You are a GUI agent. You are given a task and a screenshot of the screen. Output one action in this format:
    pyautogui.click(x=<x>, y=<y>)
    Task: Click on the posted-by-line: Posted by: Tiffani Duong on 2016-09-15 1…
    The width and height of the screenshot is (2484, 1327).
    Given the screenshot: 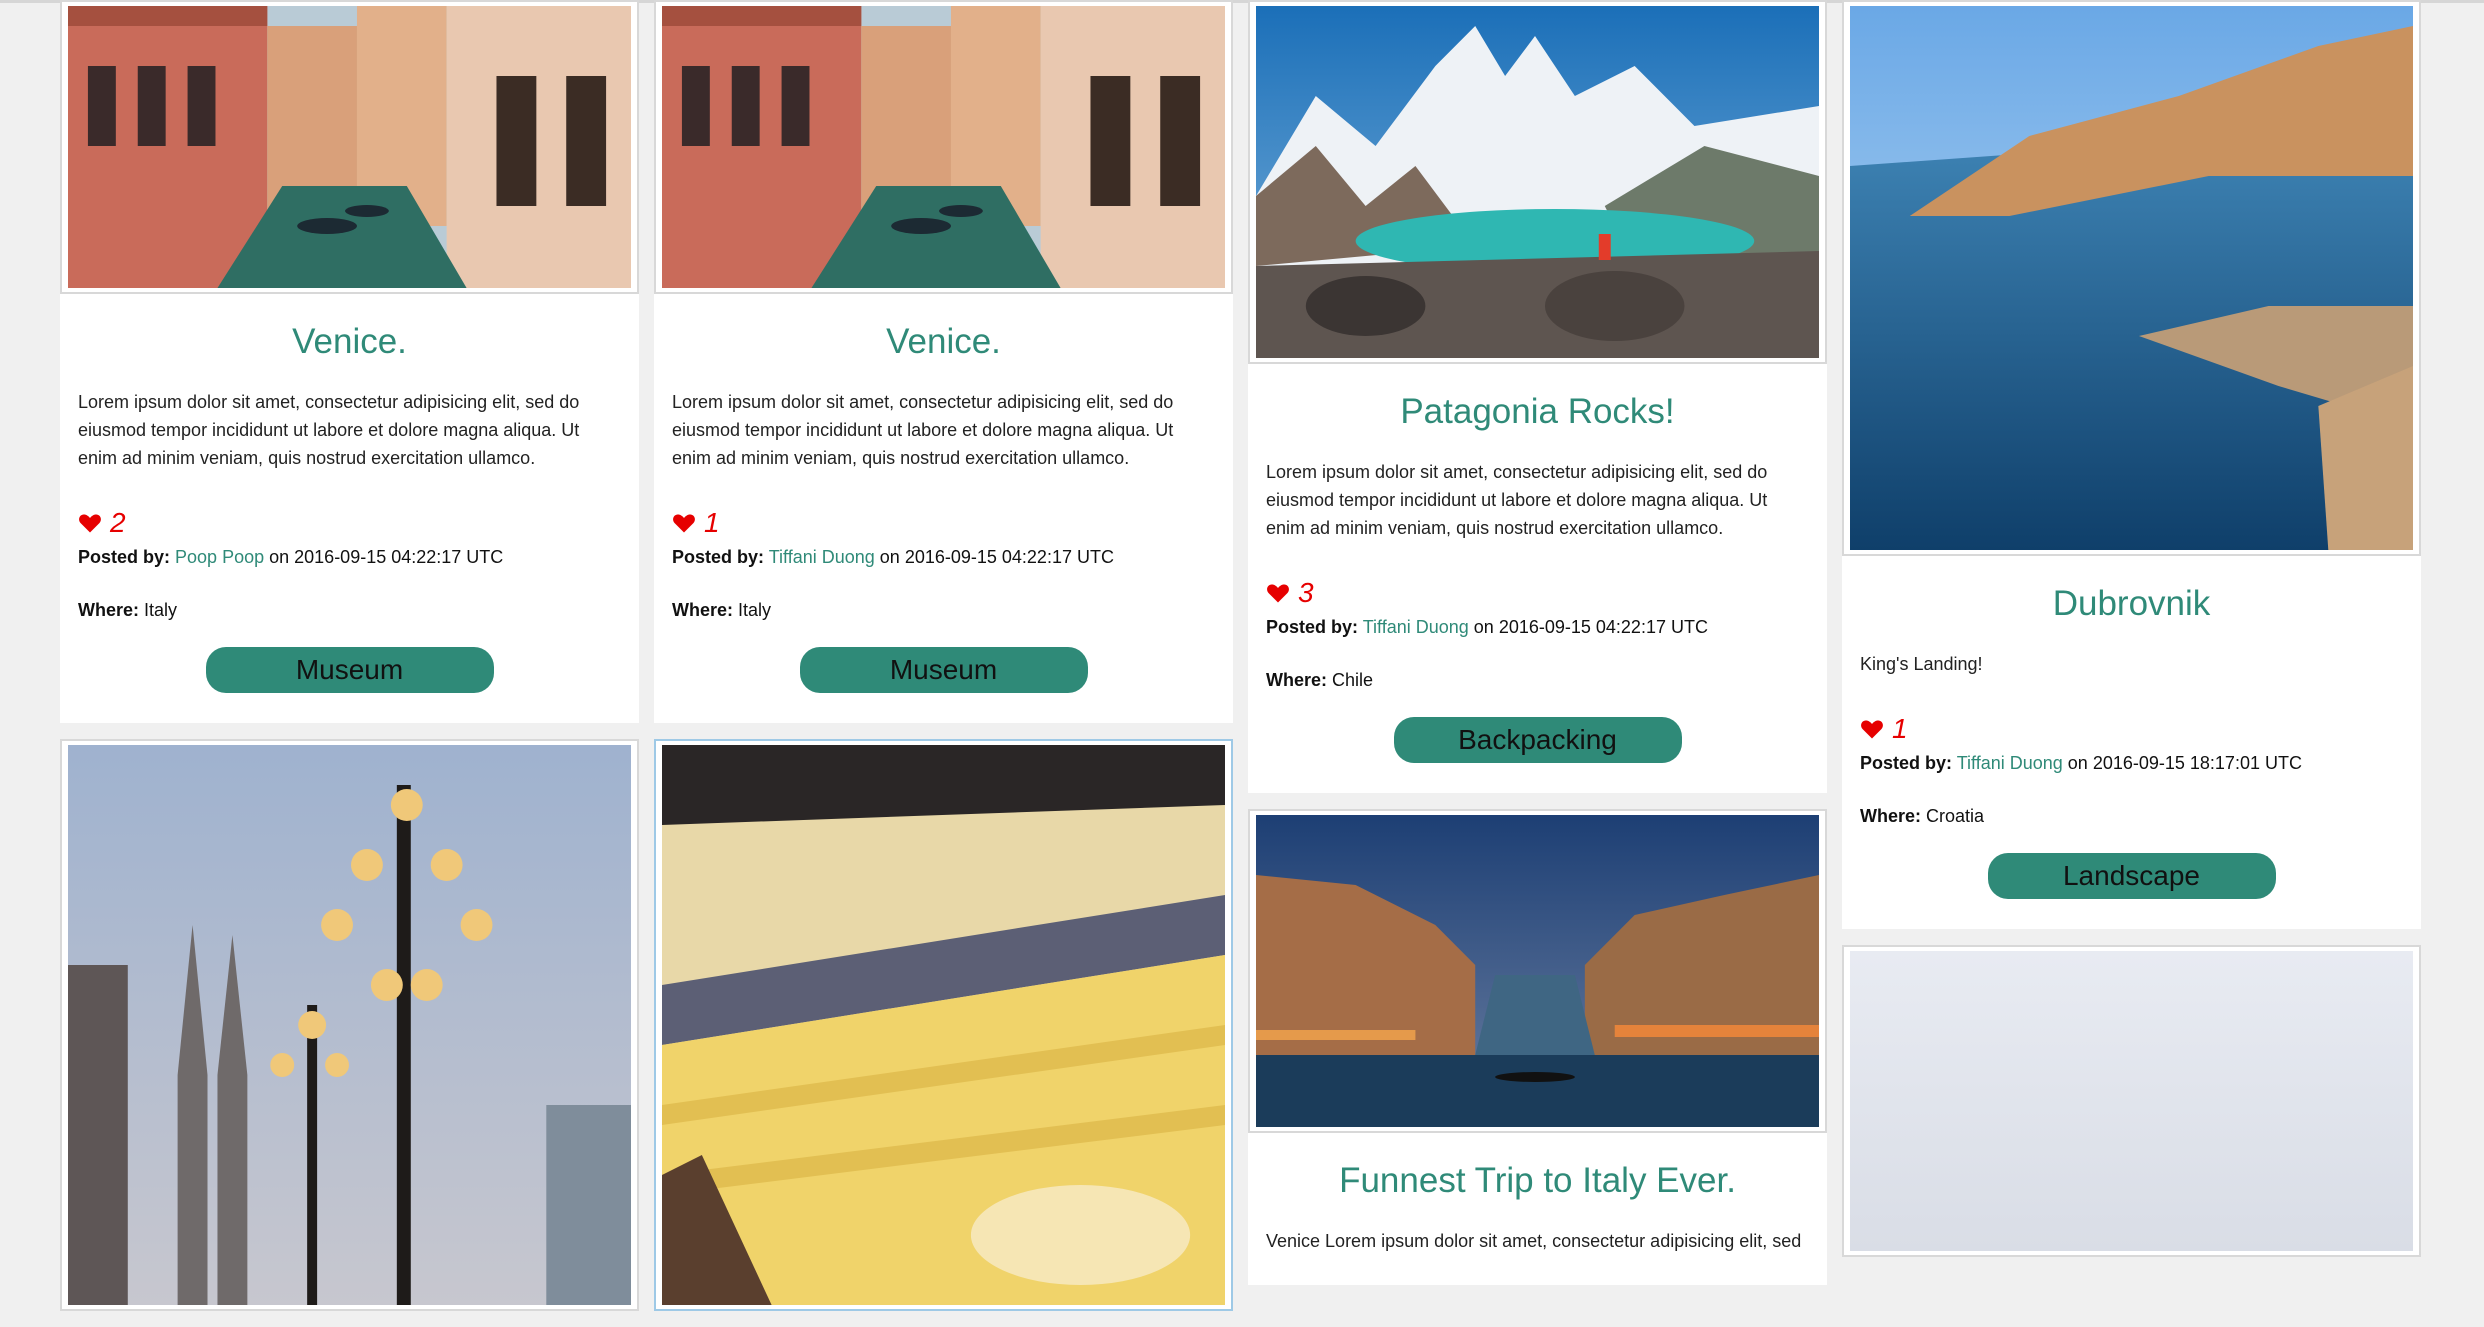 What is the action you would take?
    pyautogui.click(x=2131, y=763)
    